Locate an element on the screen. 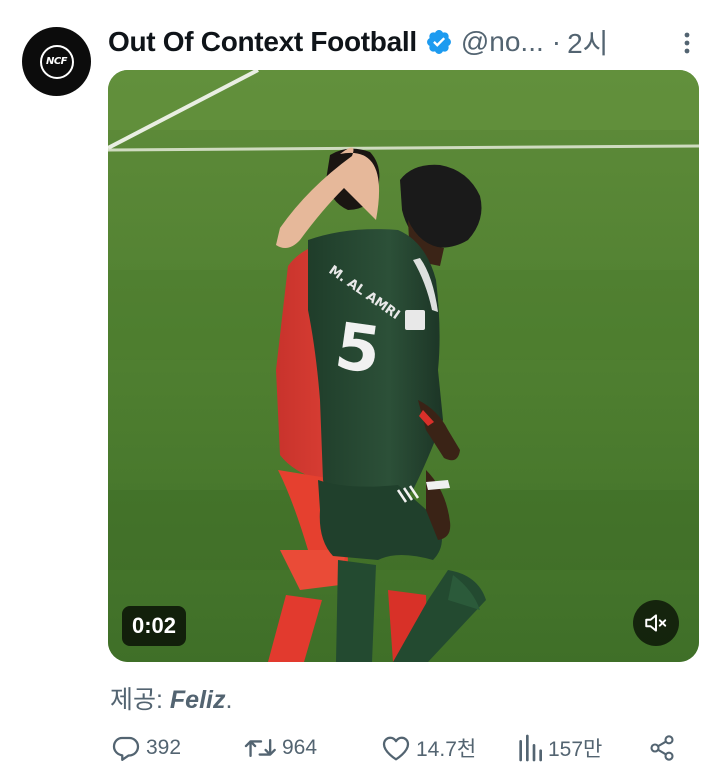 This screenshot has width=720, height=772. views-count: 157만 is located at coordinates (575, 749).